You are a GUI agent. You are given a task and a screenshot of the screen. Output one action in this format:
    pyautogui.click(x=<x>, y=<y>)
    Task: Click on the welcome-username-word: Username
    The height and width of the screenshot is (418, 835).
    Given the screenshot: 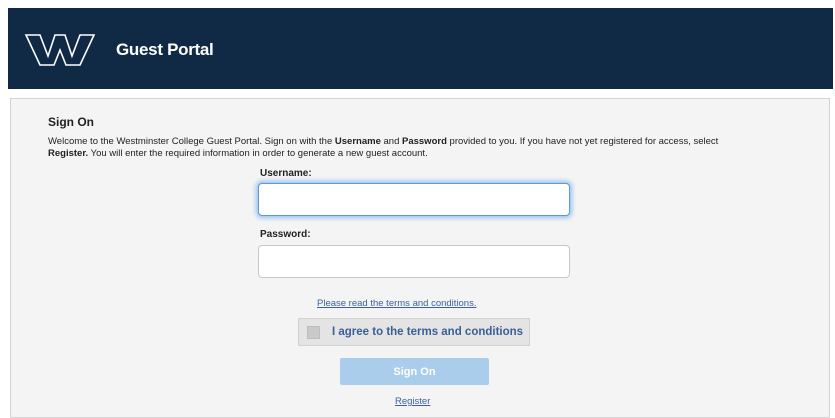 What is the action you would take?
    pyautogui.click(x=357, y=141)
    